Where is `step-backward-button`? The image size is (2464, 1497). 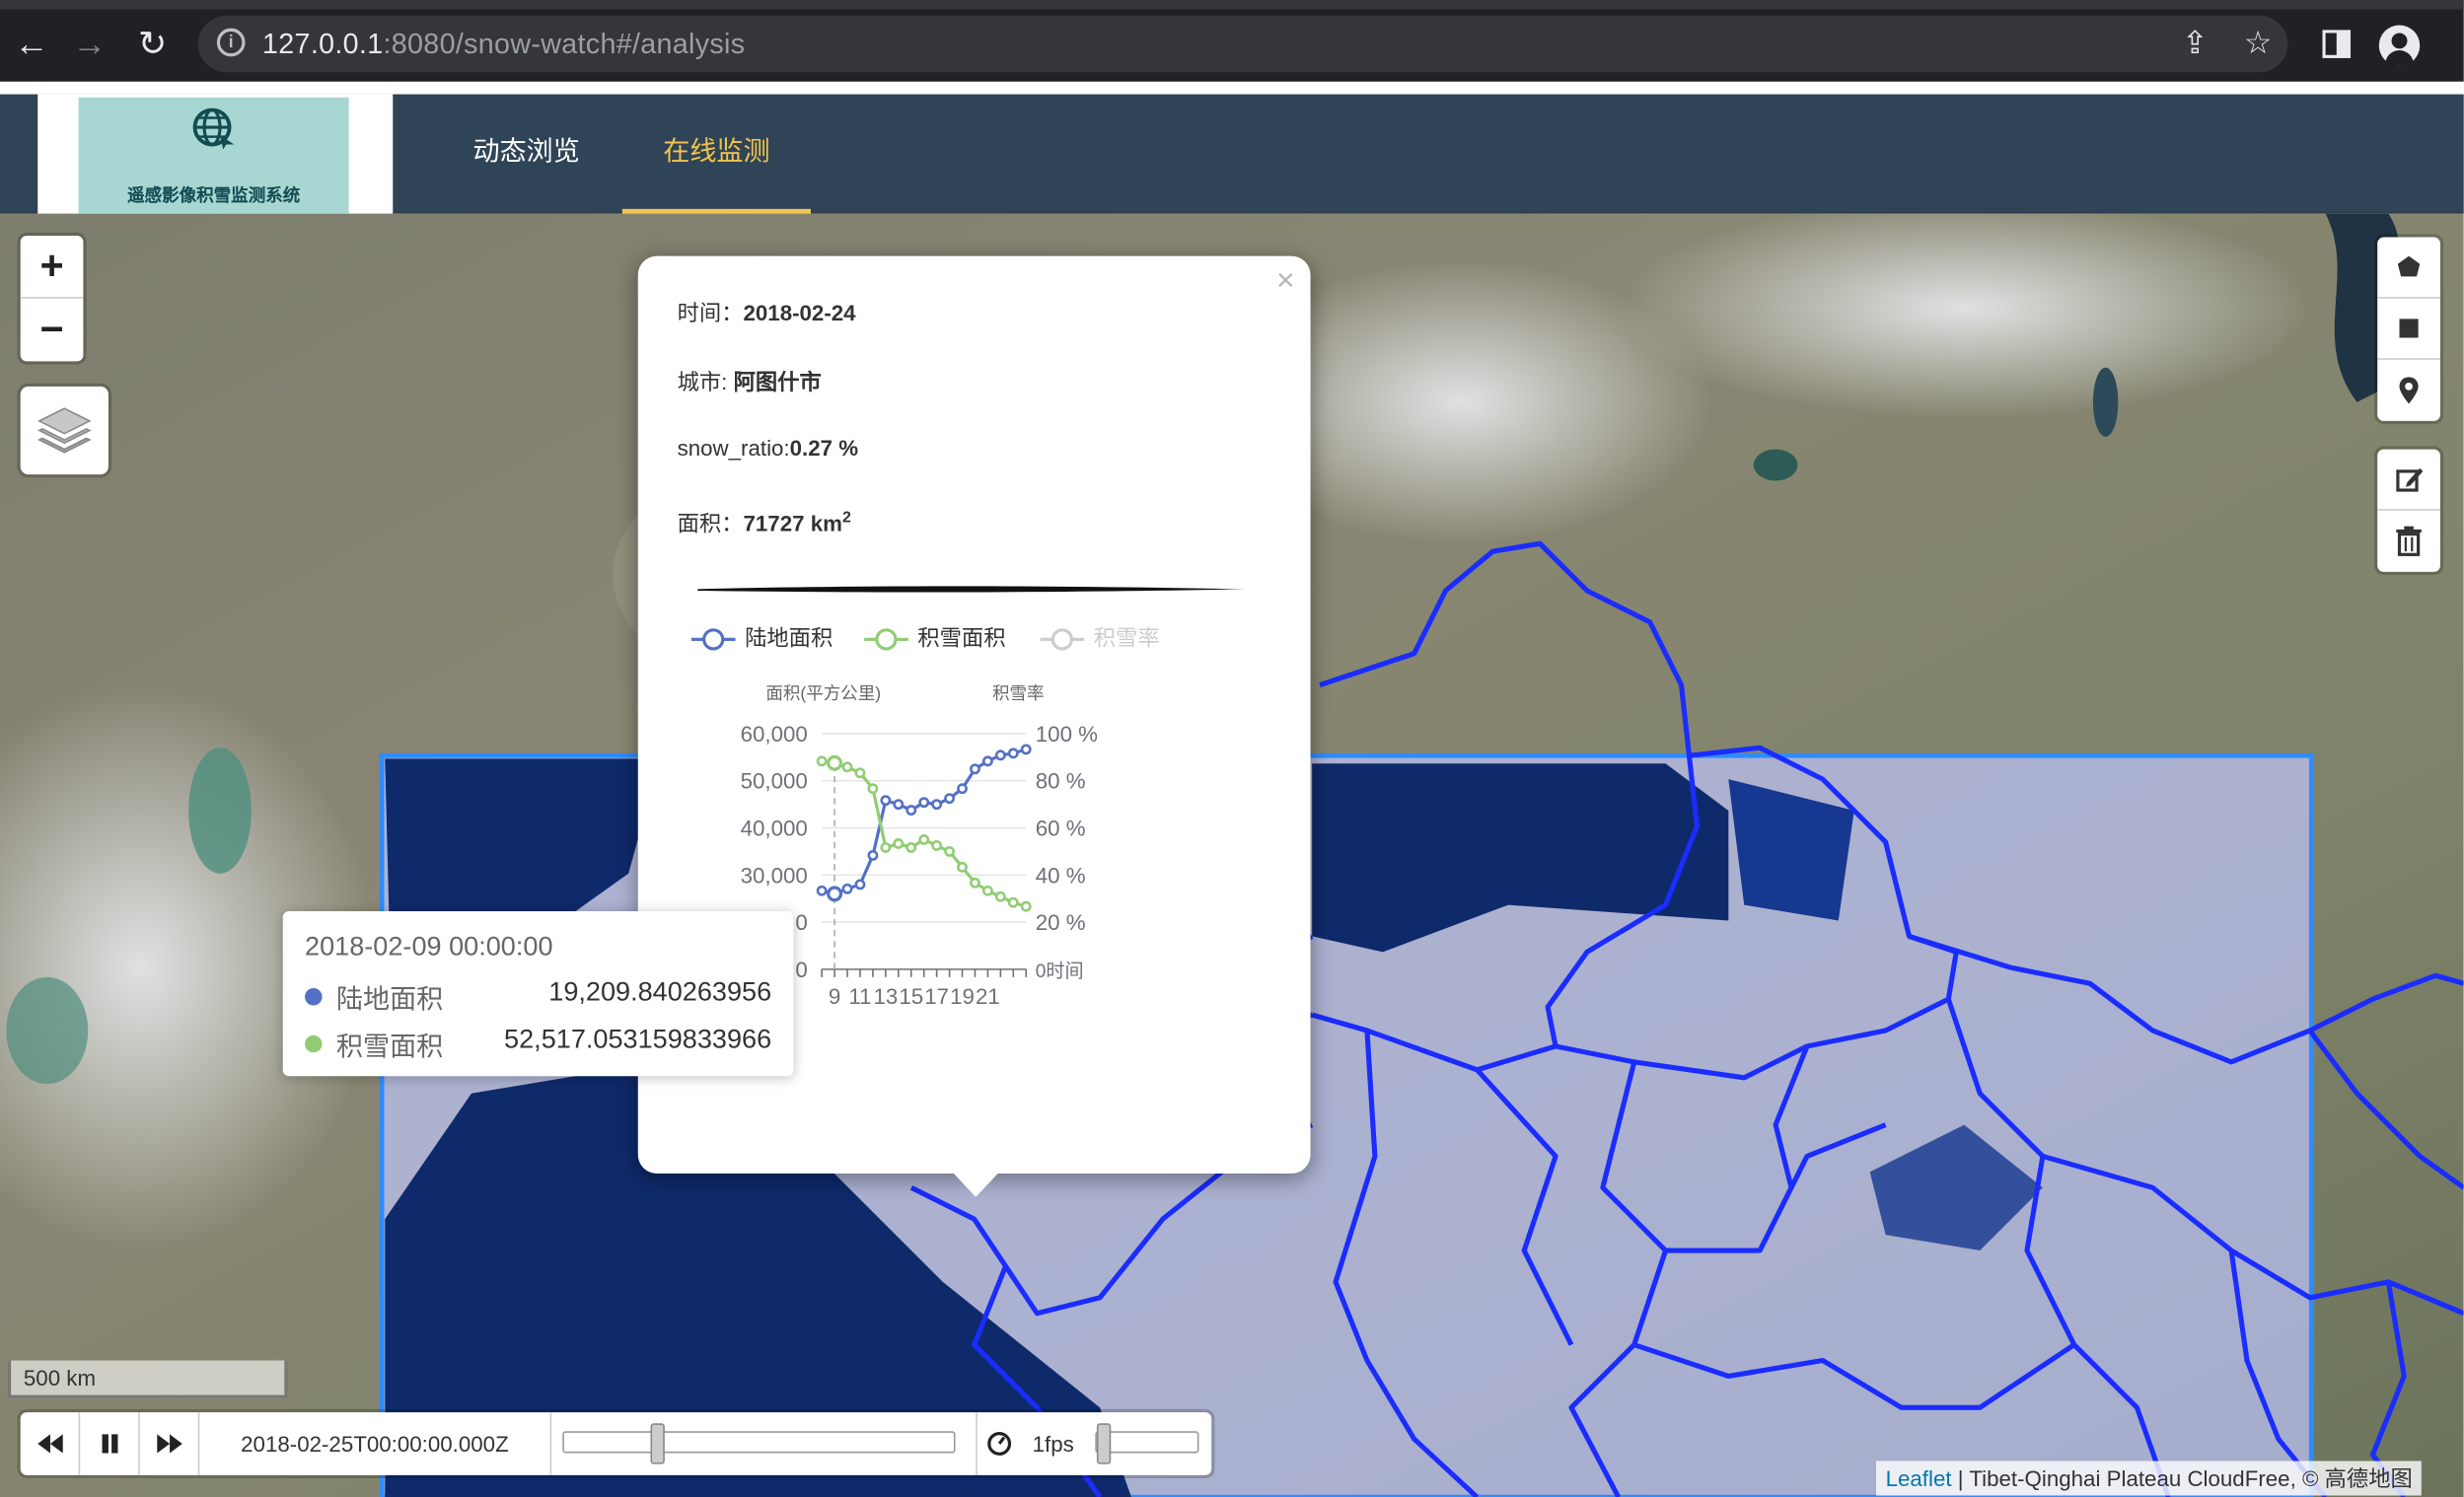 step-backward-button is located at coordinates (51, 1443).